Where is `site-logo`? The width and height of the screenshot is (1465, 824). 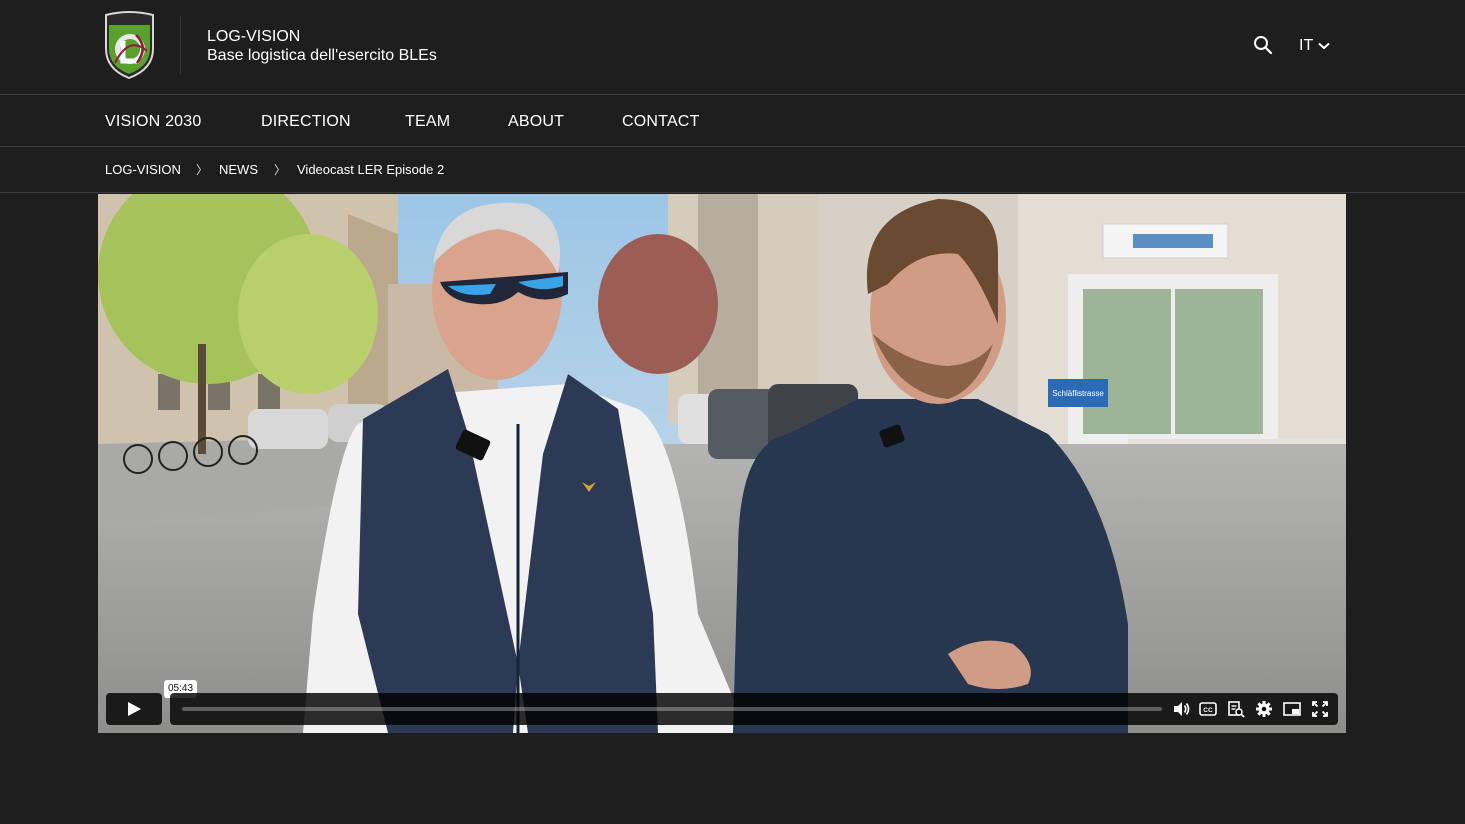 site-logo is located at coordinates (129, 45).